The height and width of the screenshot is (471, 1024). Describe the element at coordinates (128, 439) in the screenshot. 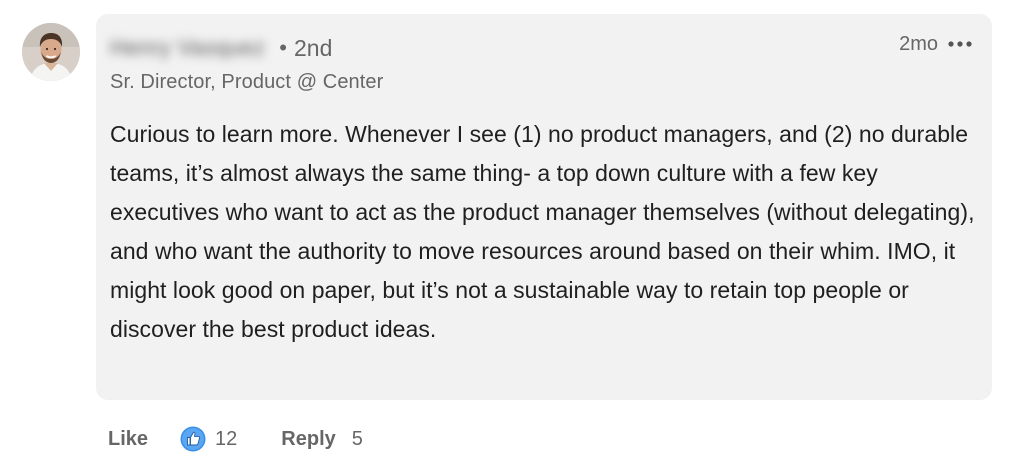

I see `like-button: Like` at that location.